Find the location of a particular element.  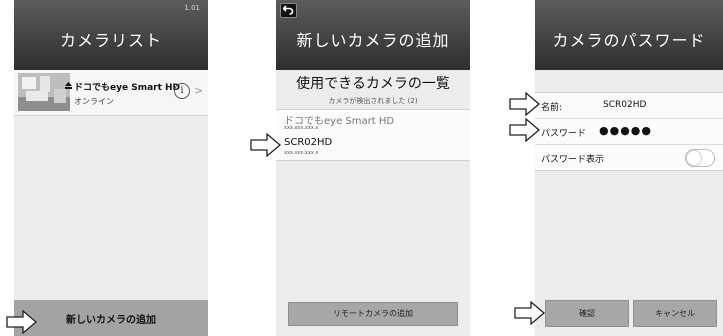

navbar: 1.01 カメラリスト is located at coordinates (111, 35).